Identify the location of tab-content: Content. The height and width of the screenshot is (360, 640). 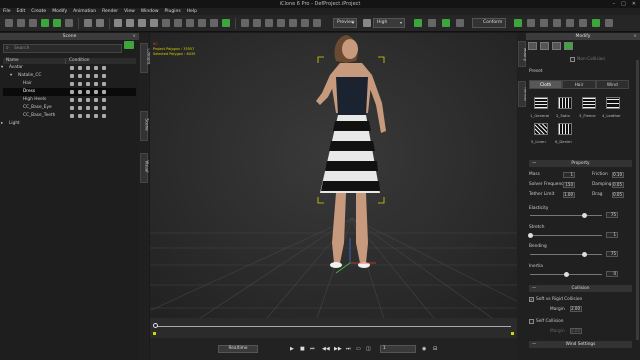
(145, 58).